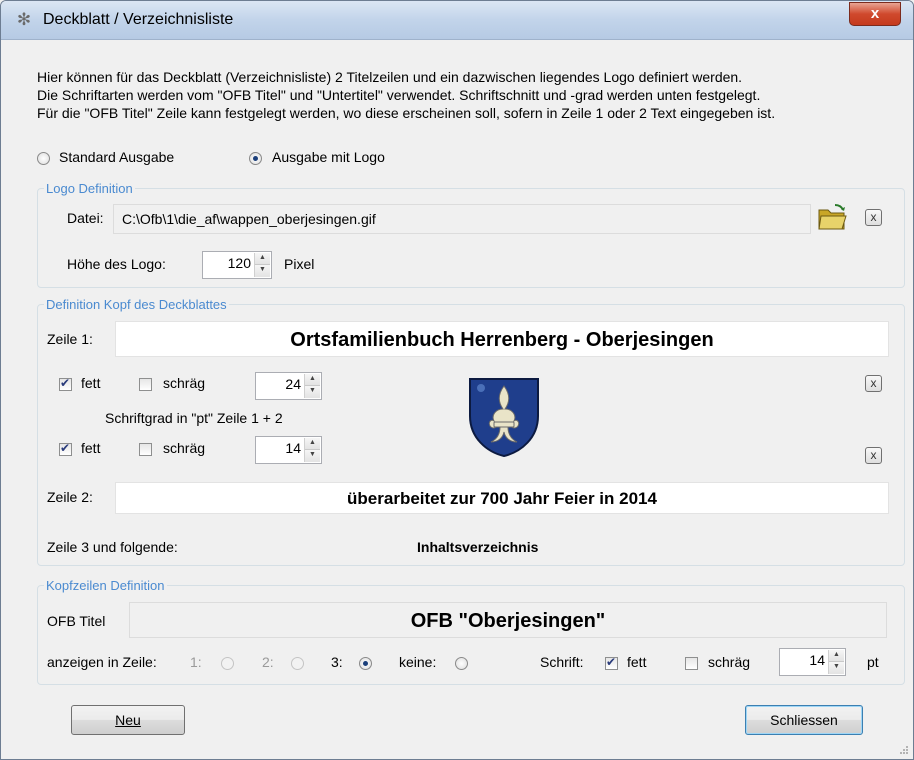 The image size is (914, 760). Describe the element at coordinates (875, 14) in the screenshot. I see `close-button: x` at that location.